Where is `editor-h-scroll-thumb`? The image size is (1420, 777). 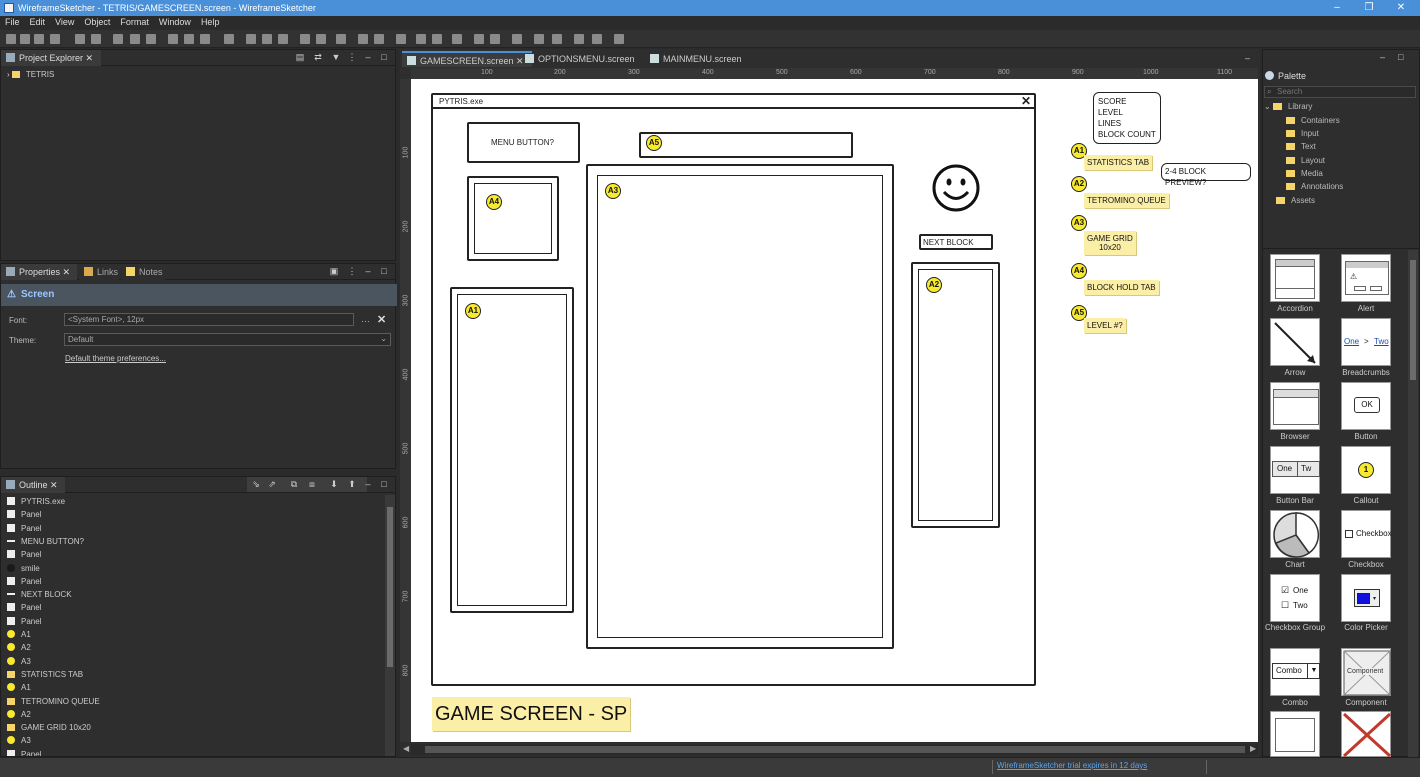
editor-h-scroll-thumb is located at coordinates (835, 749).